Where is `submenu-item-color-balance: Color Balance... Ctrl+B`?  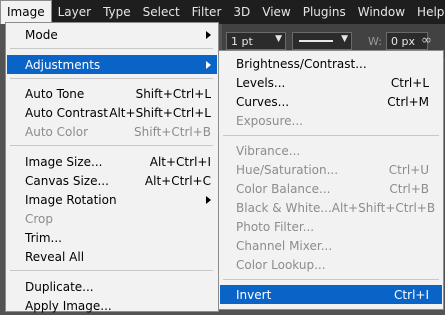 submenu-item-color-balance: Color Balance... Ctrl+B is located at coordinates (331, 188).